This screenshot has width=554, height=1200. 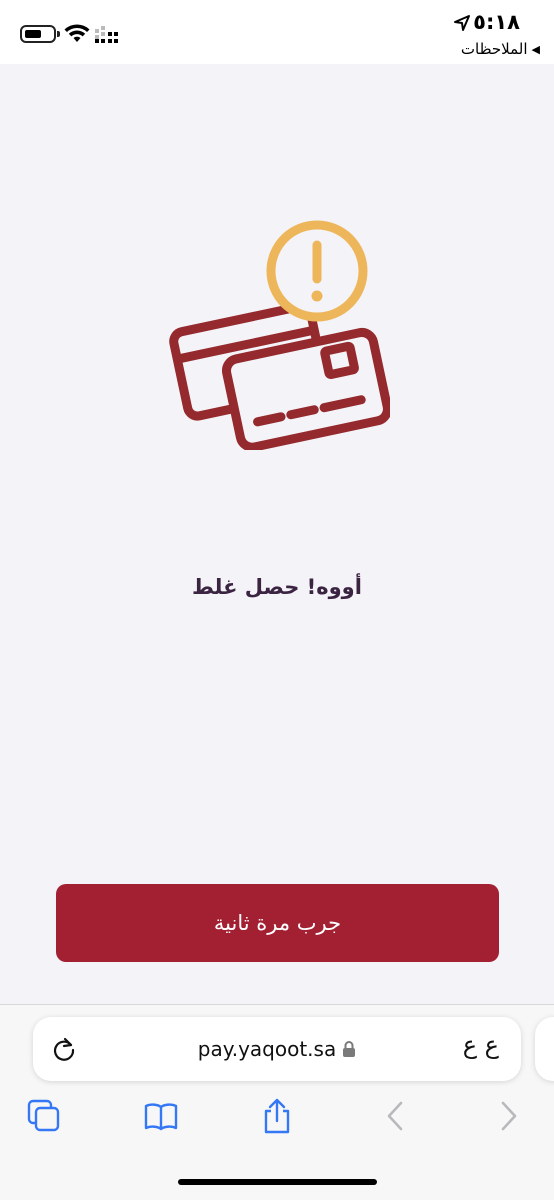 What do you see at coordinates (544, 1049) in the screenshot?
I see `next-tab-pill` at bounding box center [544, 1049].